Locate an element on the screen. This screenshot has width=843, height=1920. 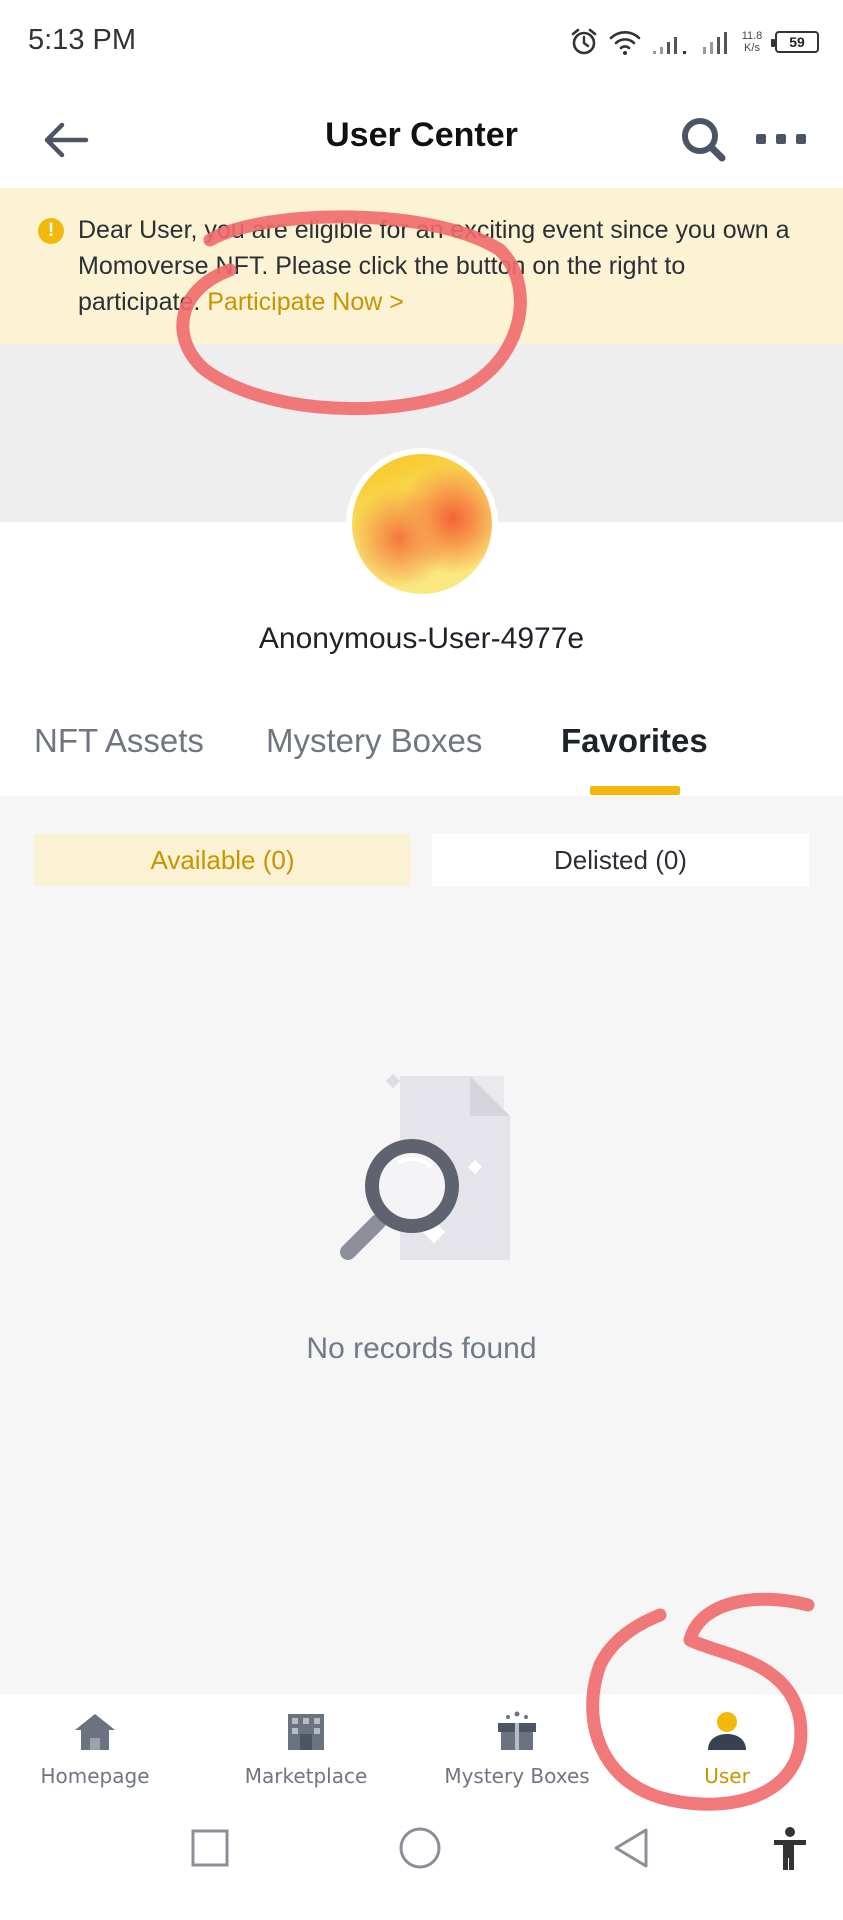
status-icons: 11.8 K/s 59 is located at coordinates (694, 42).